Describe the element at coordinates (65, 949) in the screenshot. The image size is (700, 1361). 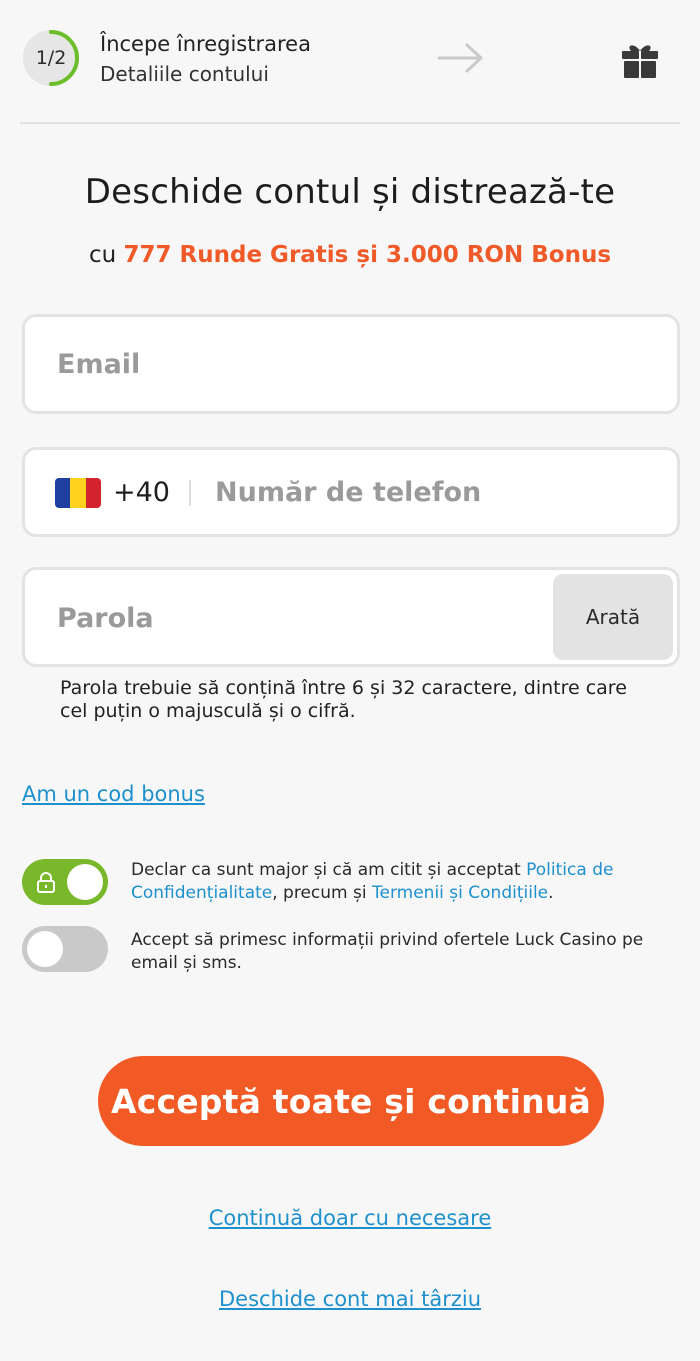
I see `marketing-toggle` at that location.